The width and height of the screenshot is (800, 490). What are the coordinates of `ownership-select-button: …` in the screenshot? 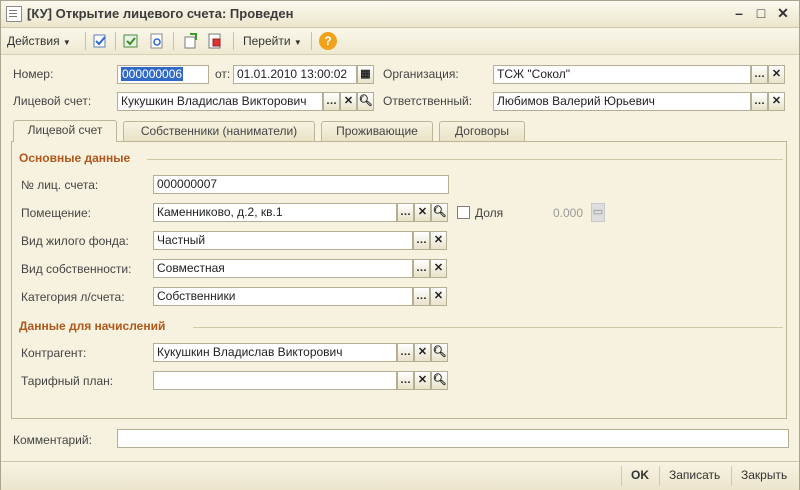 It's located at (421, 268).